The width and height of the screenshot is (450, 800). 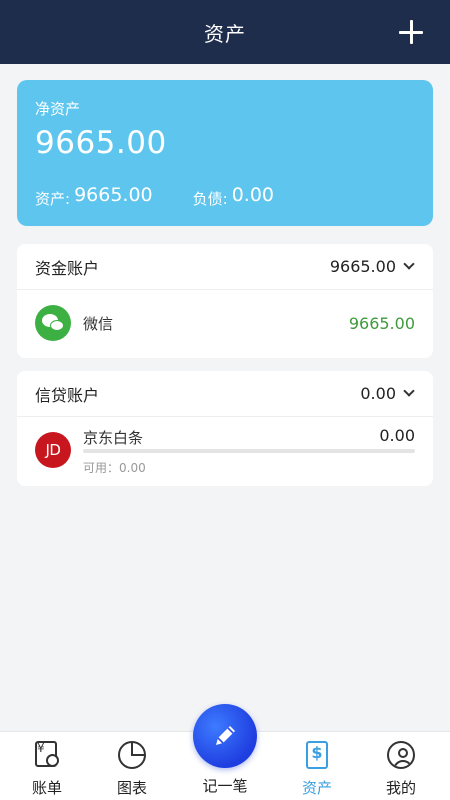 I want to click on pen-icon, so click(x=225, y=735).